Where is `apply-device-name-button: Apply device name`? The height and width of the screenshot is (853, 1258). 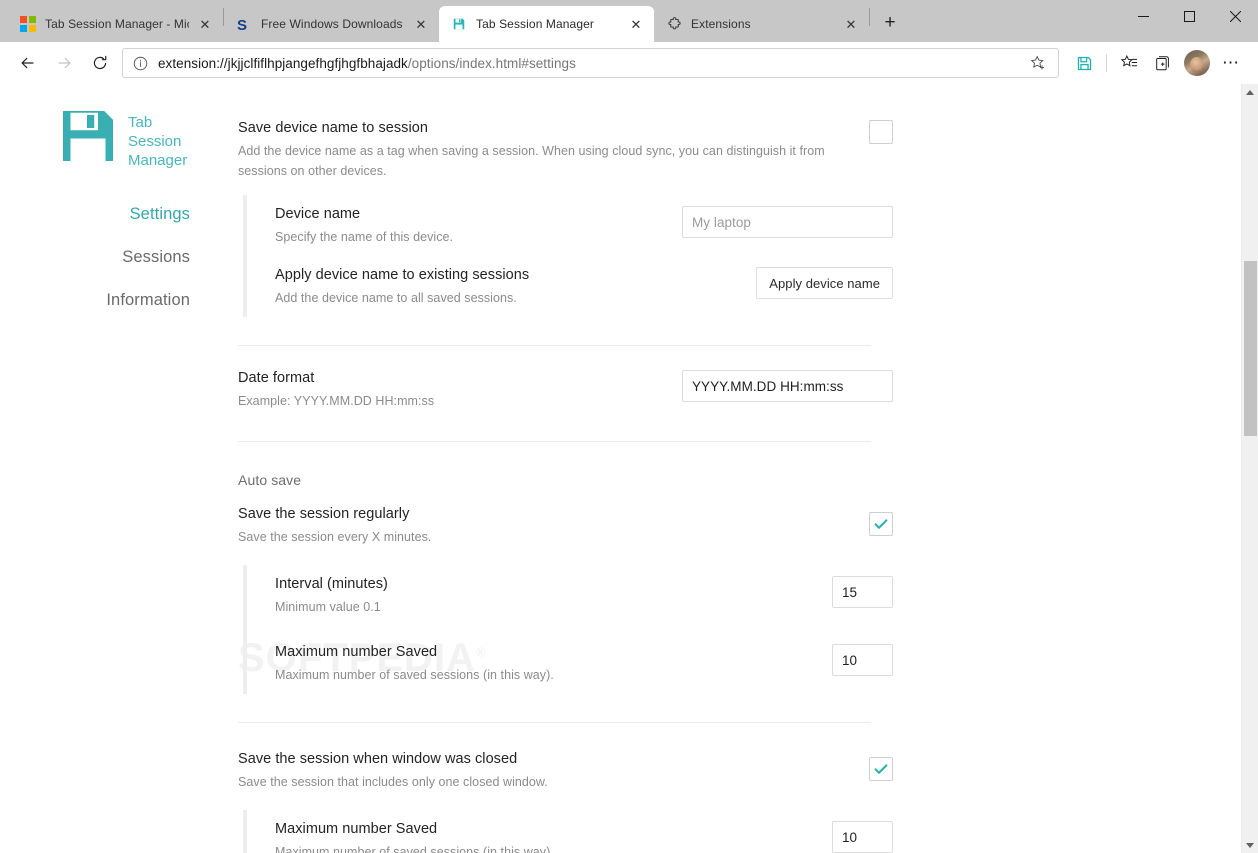 apply-device-name-button: Apply device name is located at coordinates (824, 283).